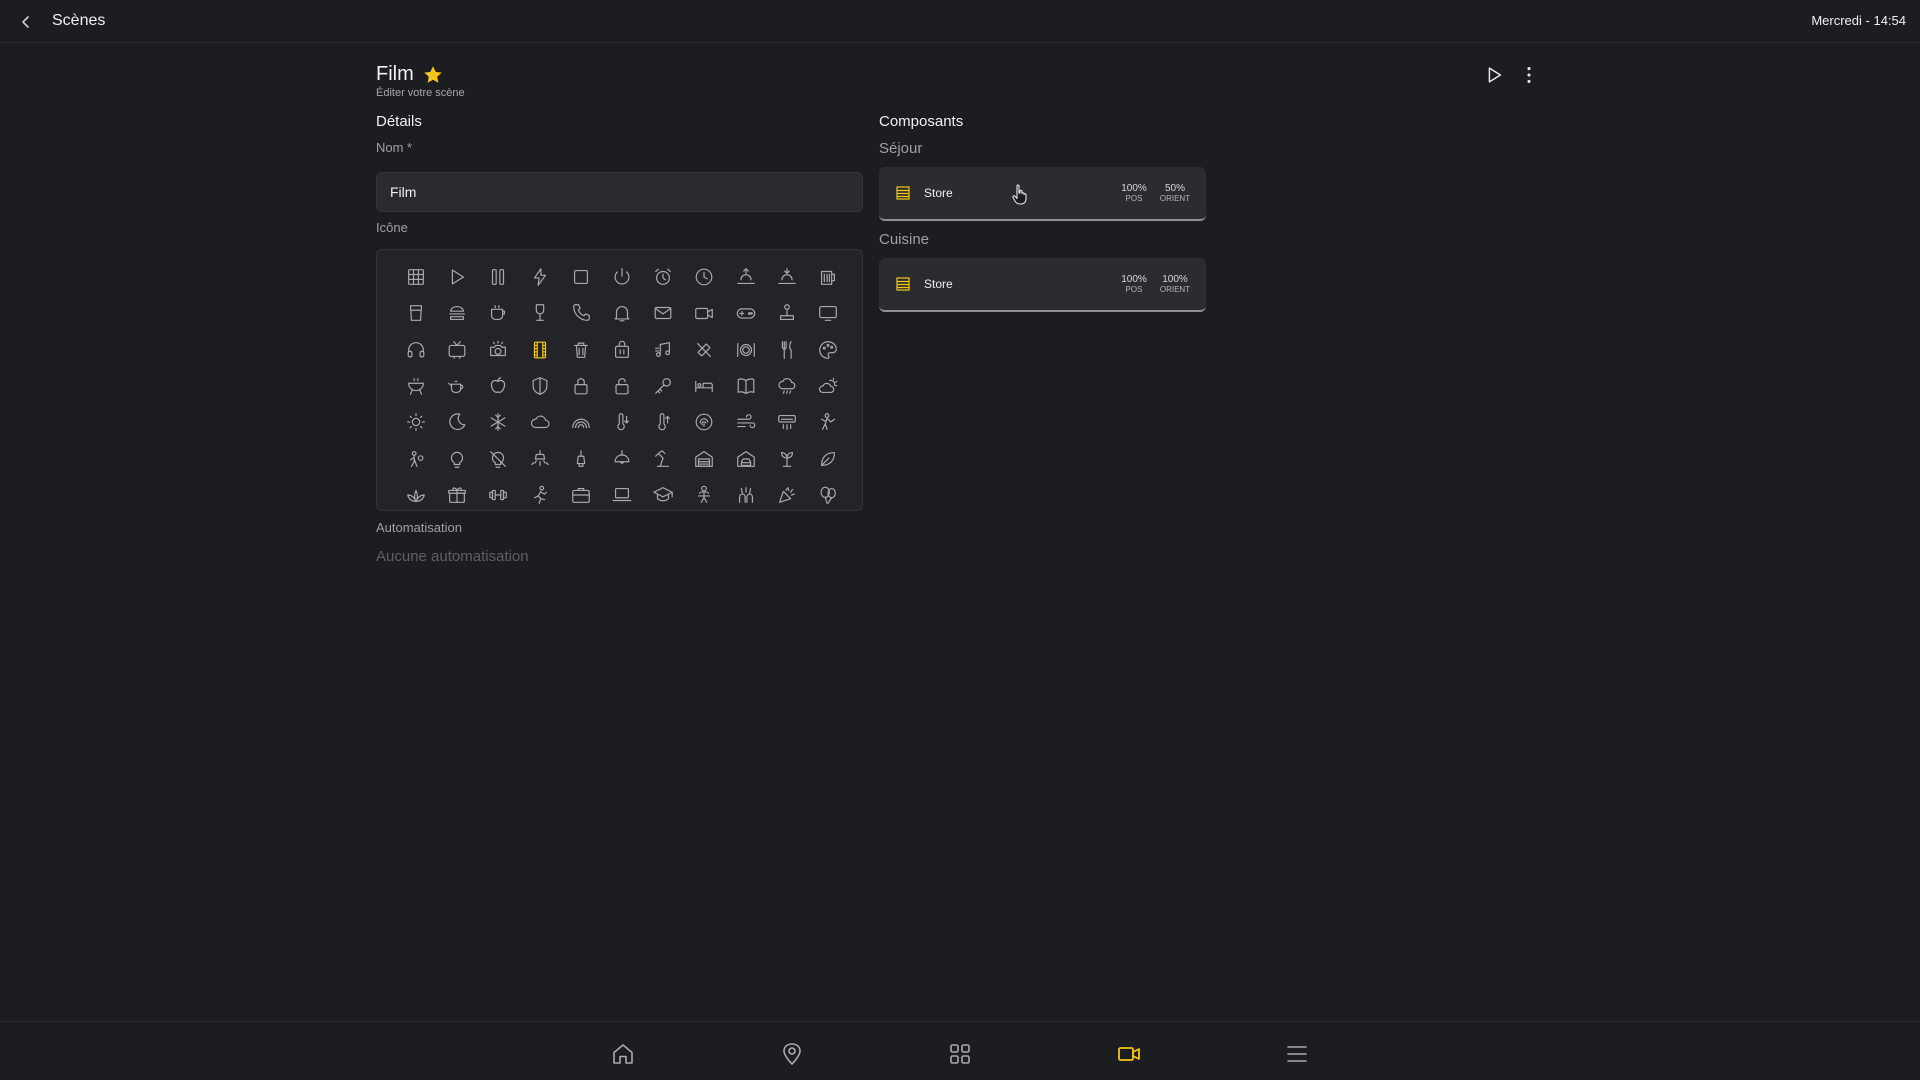 Image resolution: width=1920 pixels, height=1080 pixels. I want to click on run-scene-button, so click(1494, 75).